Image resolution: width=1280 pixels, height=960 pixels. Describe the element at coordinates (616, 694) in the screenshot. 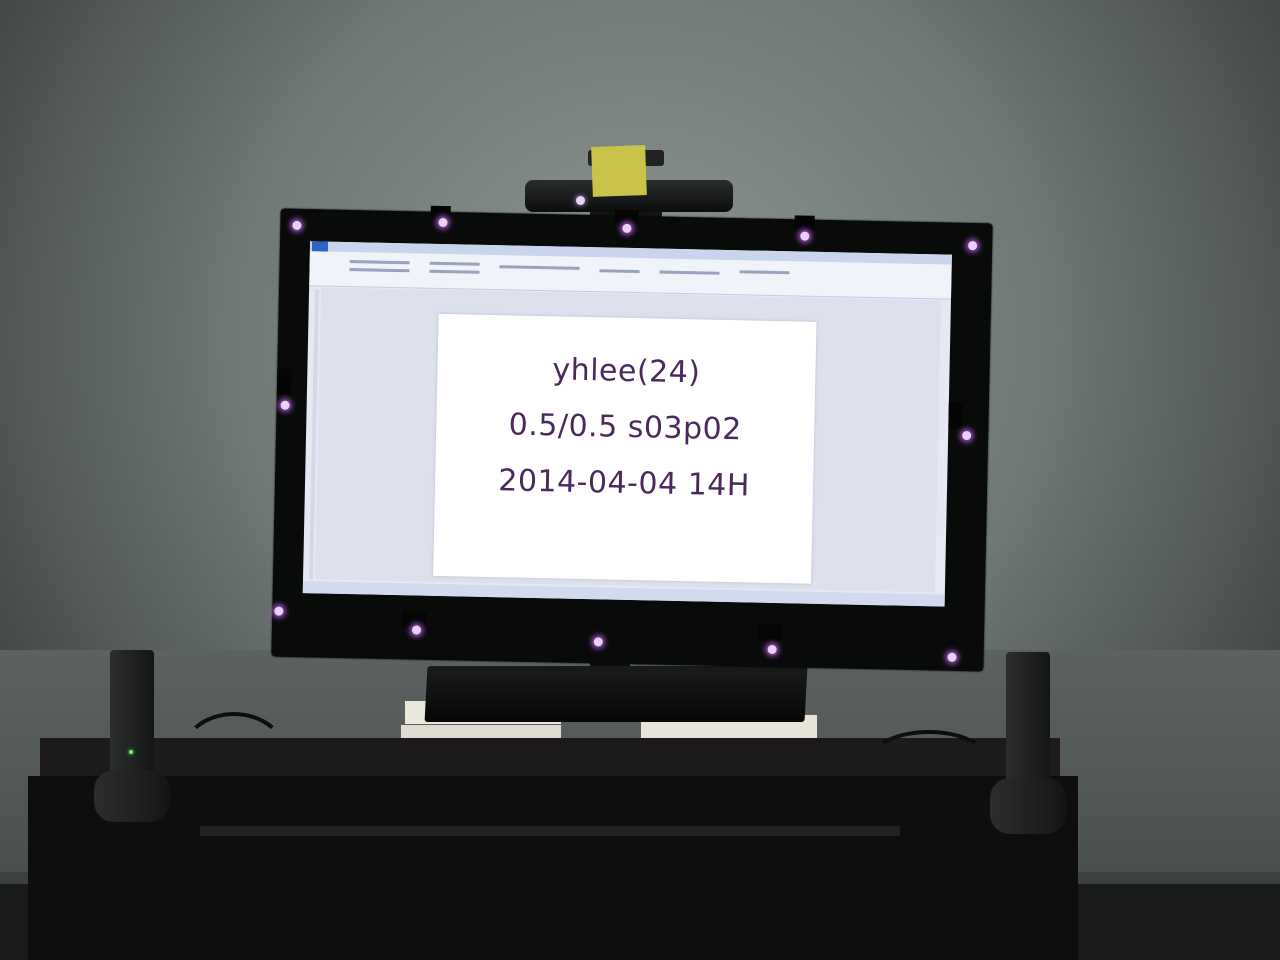

I see `monitor-stand-base` at that location.